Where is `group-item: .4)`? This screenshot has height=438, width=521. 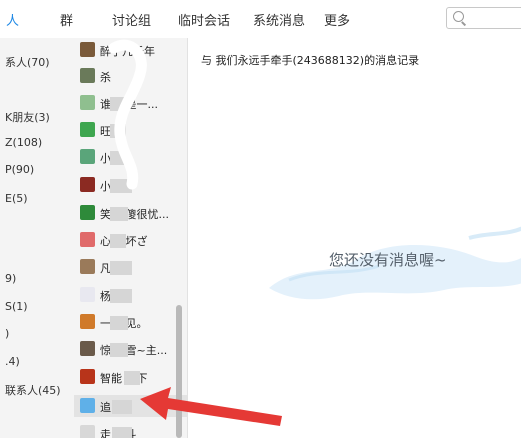 group-item: .4) is located at coordinates (12, 361).